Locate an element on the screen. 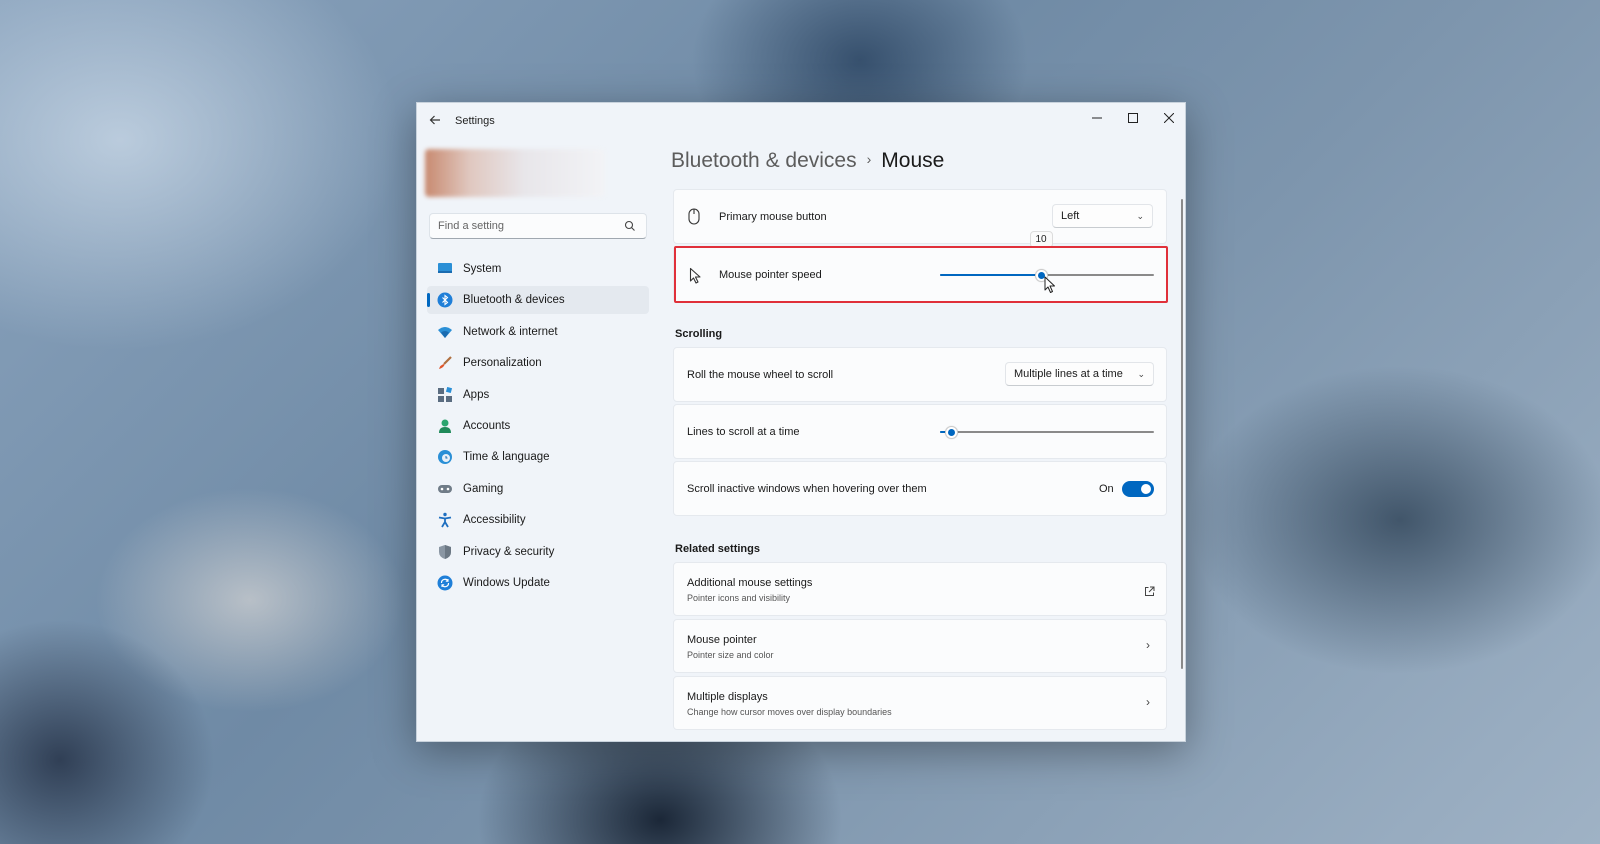 The height and width of the screenshot is (844, 1600). related-item-label: Mouse pointer is located at coordinates (722, 640).